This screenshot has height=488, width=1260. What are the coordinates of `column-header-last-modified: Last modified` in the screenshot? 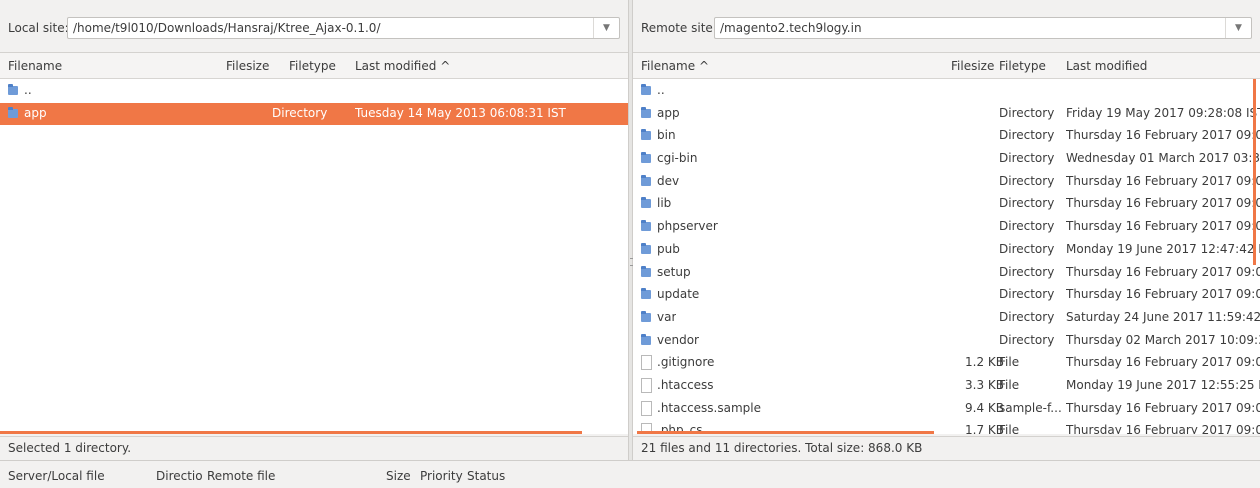 It's located at (1106, 66).